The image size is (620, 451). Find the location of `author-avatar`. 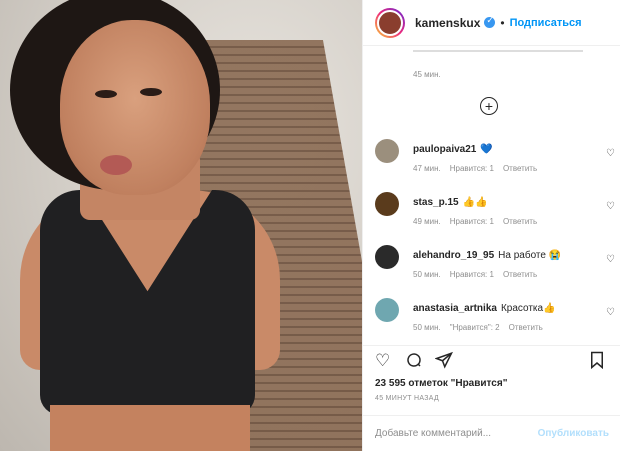

author-avatar is located at coordinates (390, 22).